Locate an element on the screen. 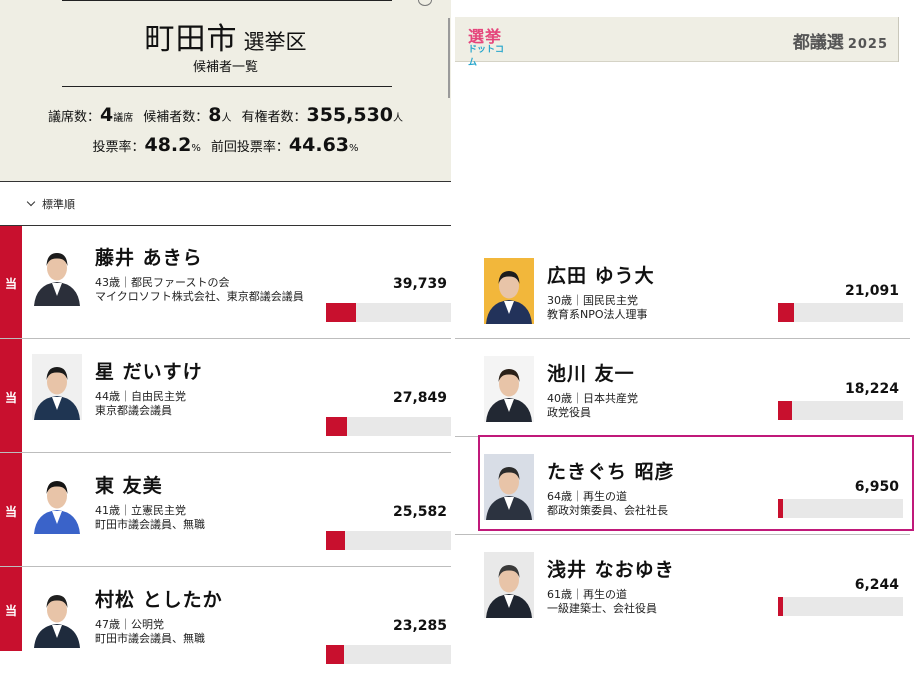 This screenshot has width=920, height=682. scrollbar-thumb is located at coordinates (449, 58).